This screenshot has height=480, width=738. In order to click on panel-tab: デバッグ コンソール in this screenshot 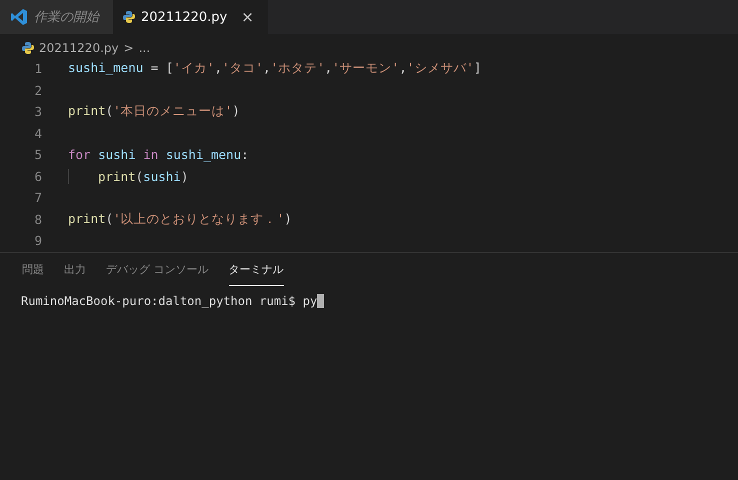, I will do `click(157, 274)`.